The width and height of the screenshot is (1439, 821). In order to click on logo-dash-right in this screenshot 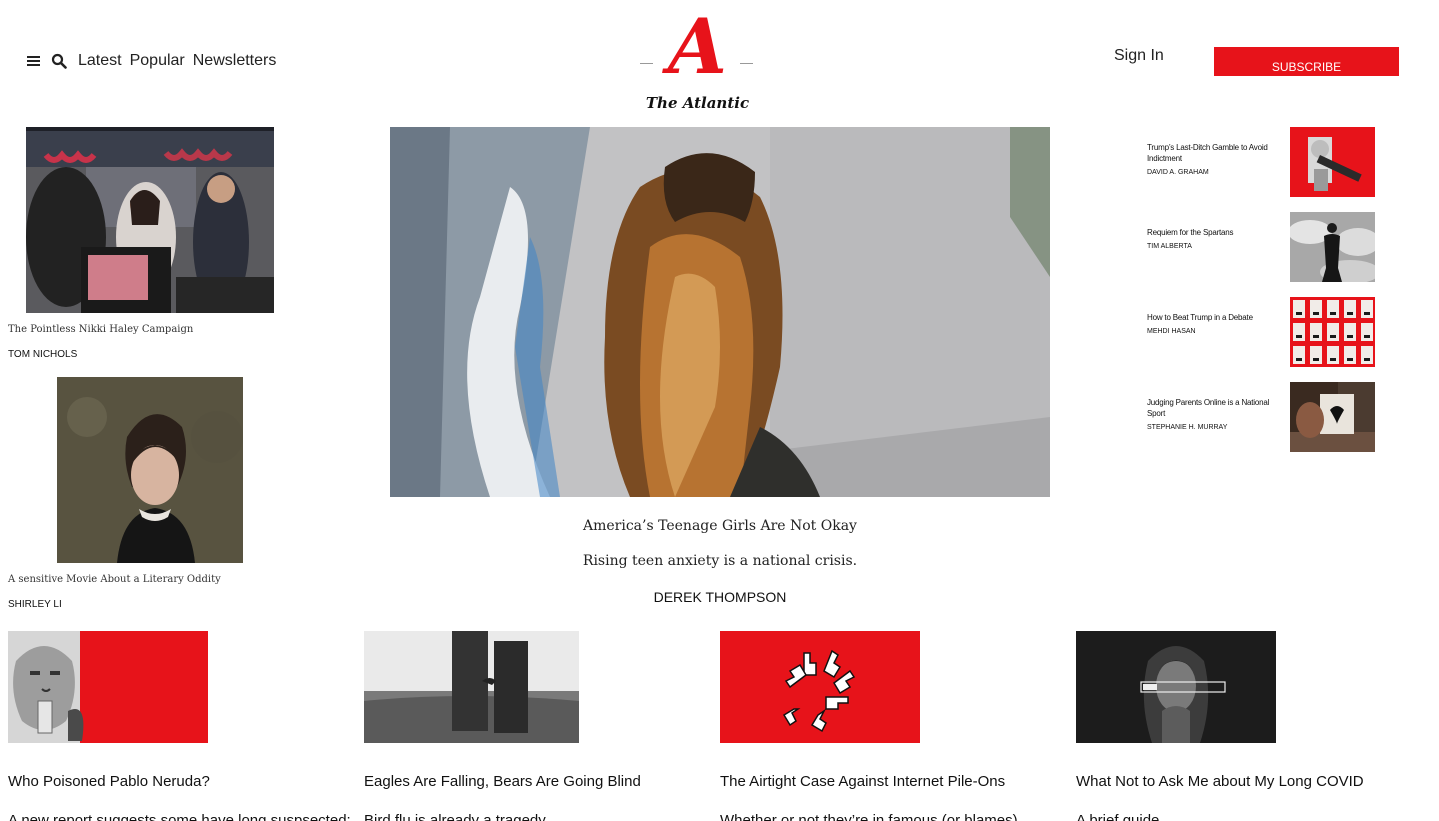, I will do `click(746, 63)`.